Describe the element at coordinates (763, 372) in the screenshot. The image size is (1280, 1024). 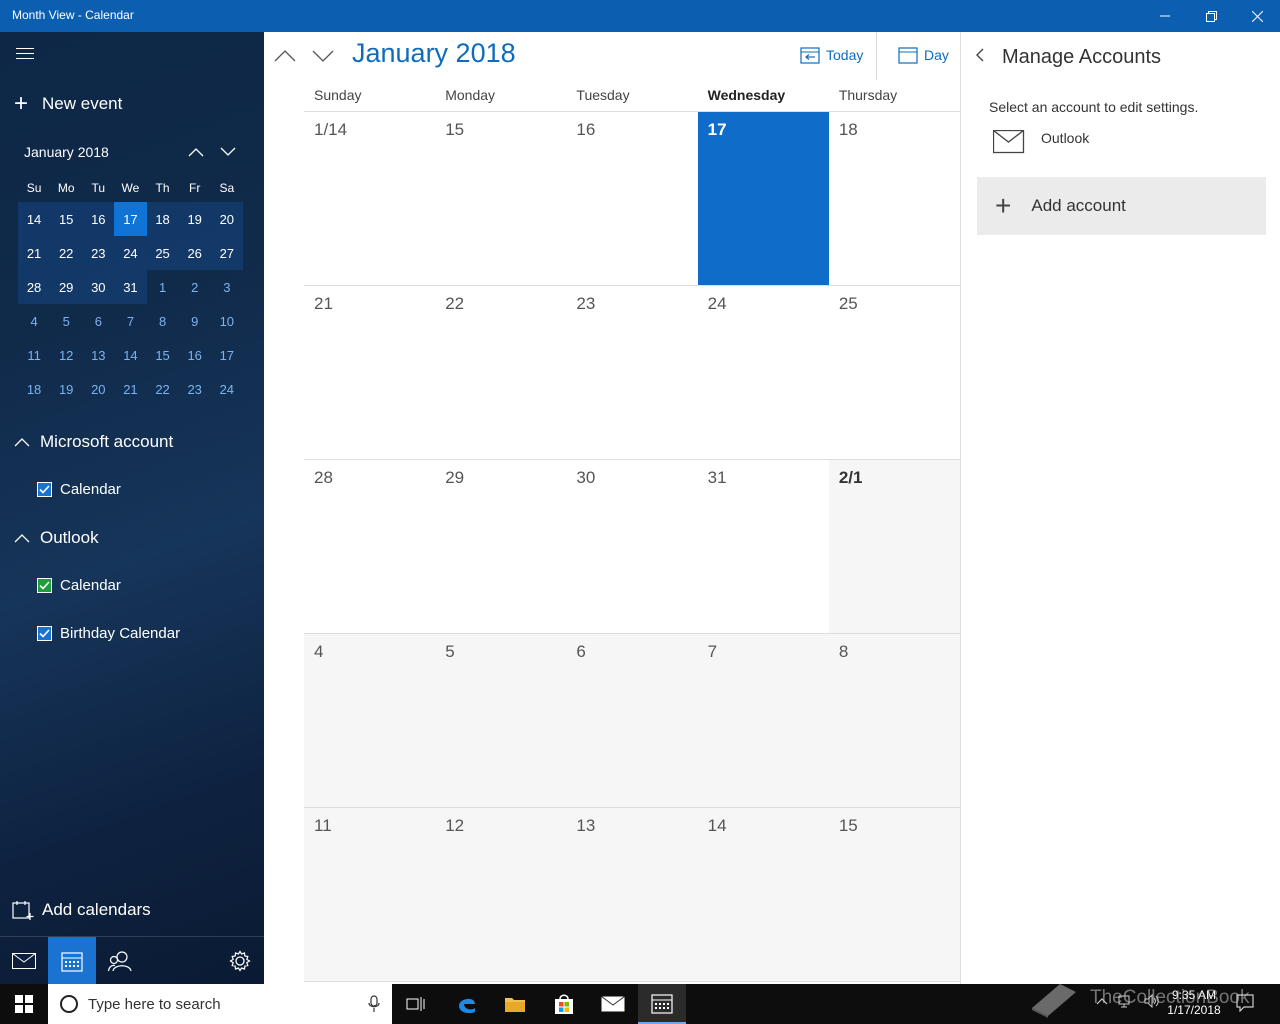
I see `day-cell: 24` at that location.